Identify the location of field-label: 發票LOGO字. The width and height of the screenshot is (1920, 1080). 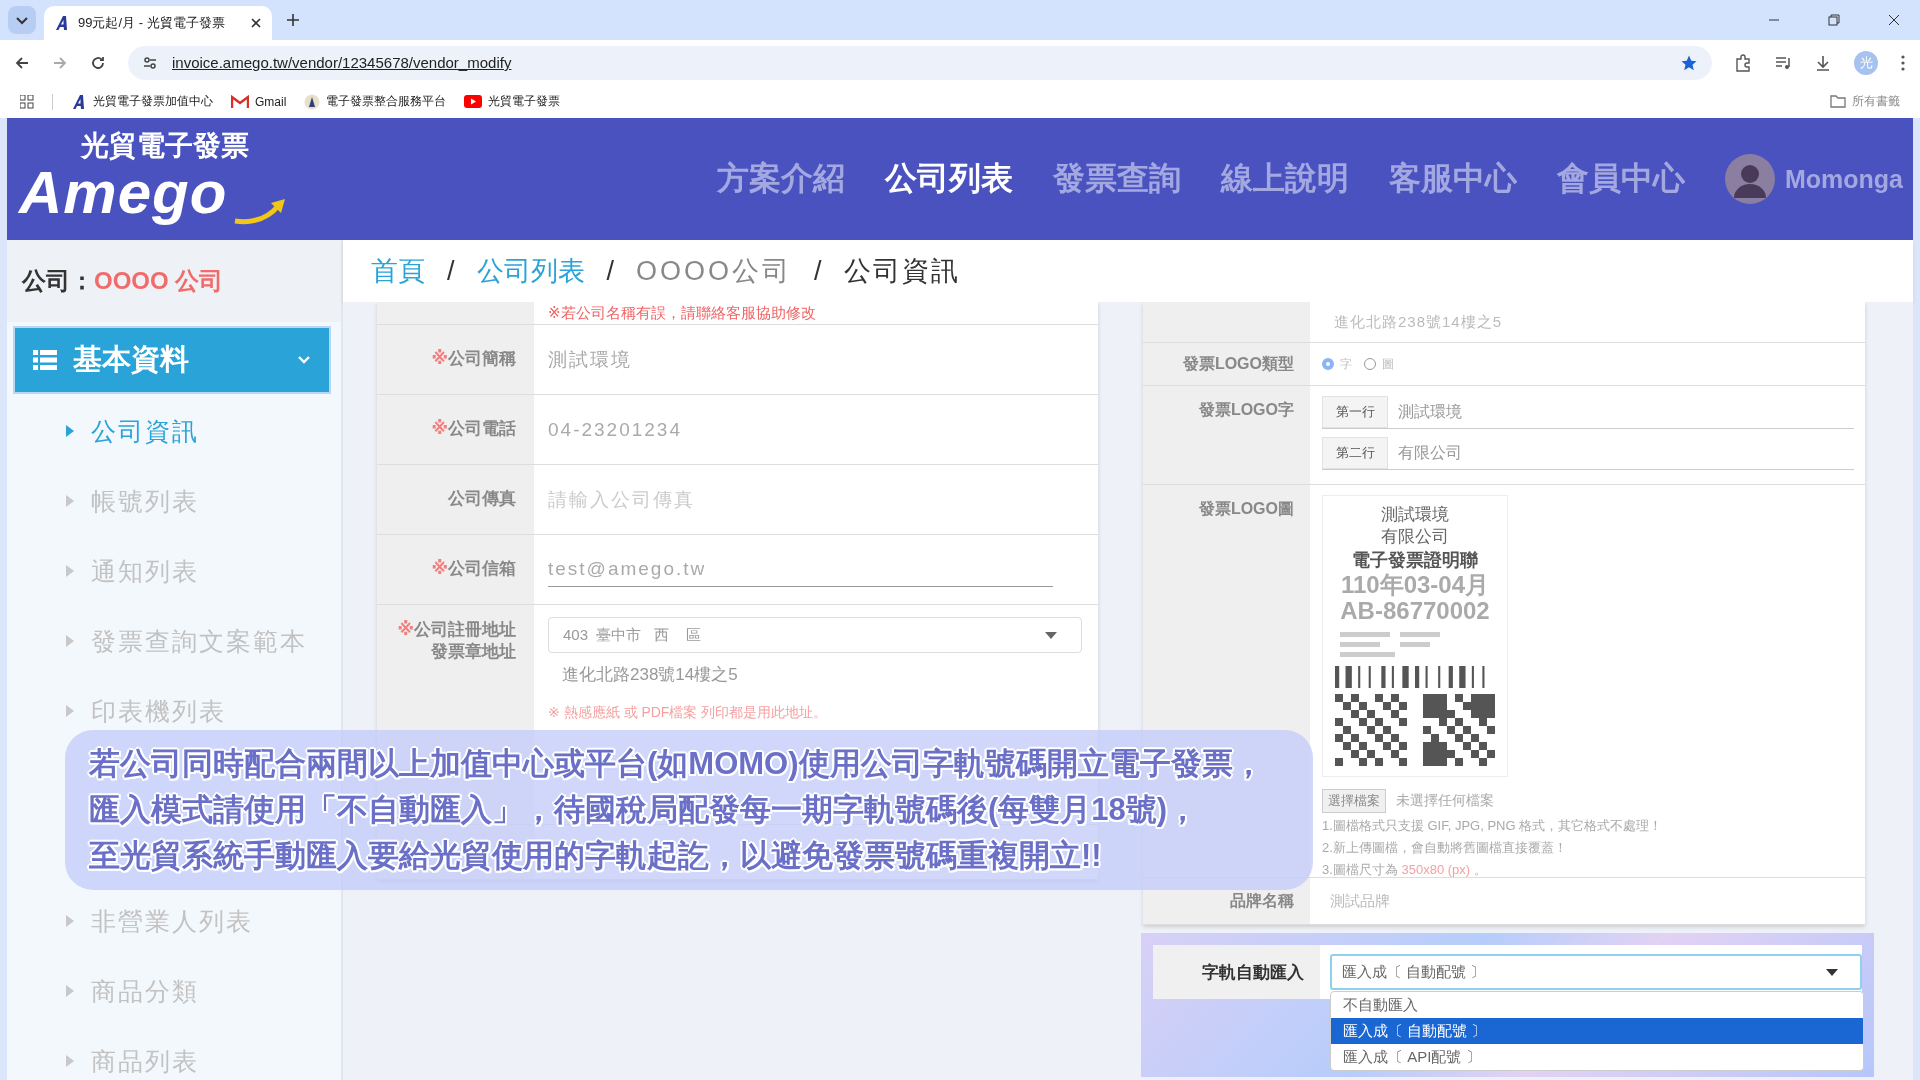
(1246, 410).